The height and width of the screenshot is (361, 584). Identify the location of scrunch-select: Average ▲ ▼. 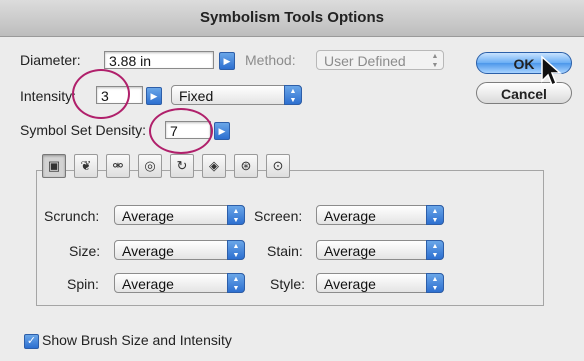
(179, 215).